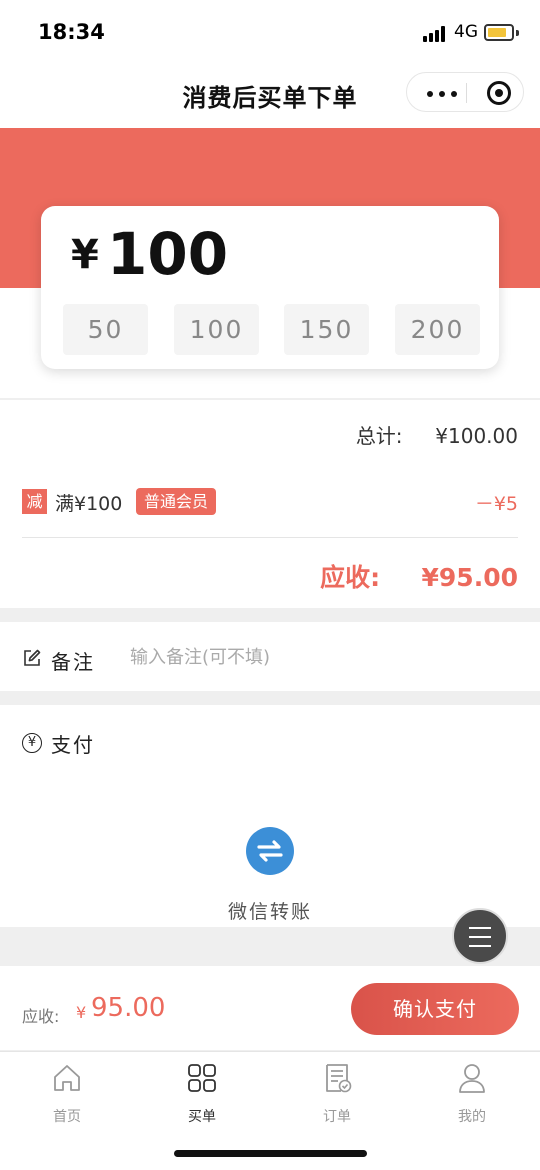  What do you see at coordinates (499, 93) in the screenshot?
I see `close-target-icon` at bounding box center [499, 93].